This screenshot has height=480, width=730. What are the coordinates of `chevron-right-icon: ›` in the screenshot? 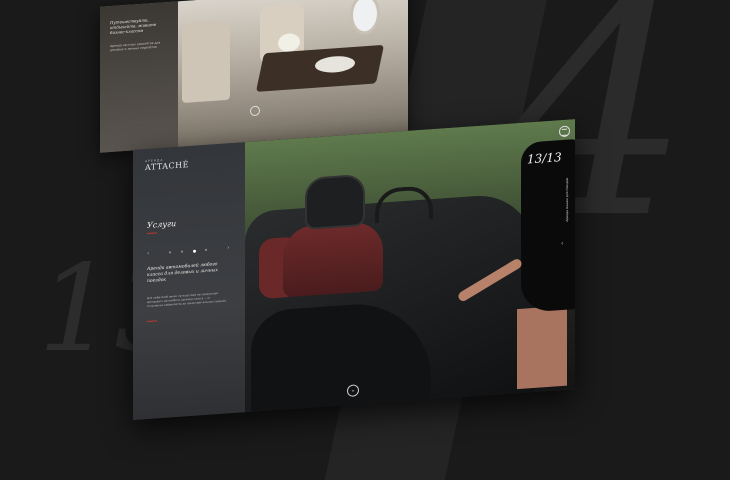 It's located at (228, 247).